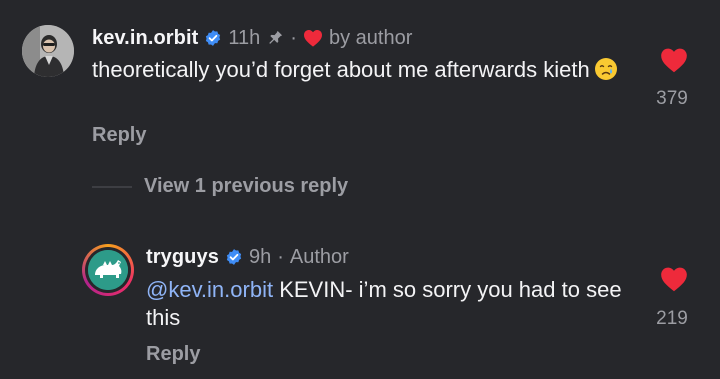 Image resolution: width=720 pixels, height=379 pixels. What do you see at coordinates (672, 98) in the screenshot?
I see `like-count: 379` at bounding box center [672, 98].